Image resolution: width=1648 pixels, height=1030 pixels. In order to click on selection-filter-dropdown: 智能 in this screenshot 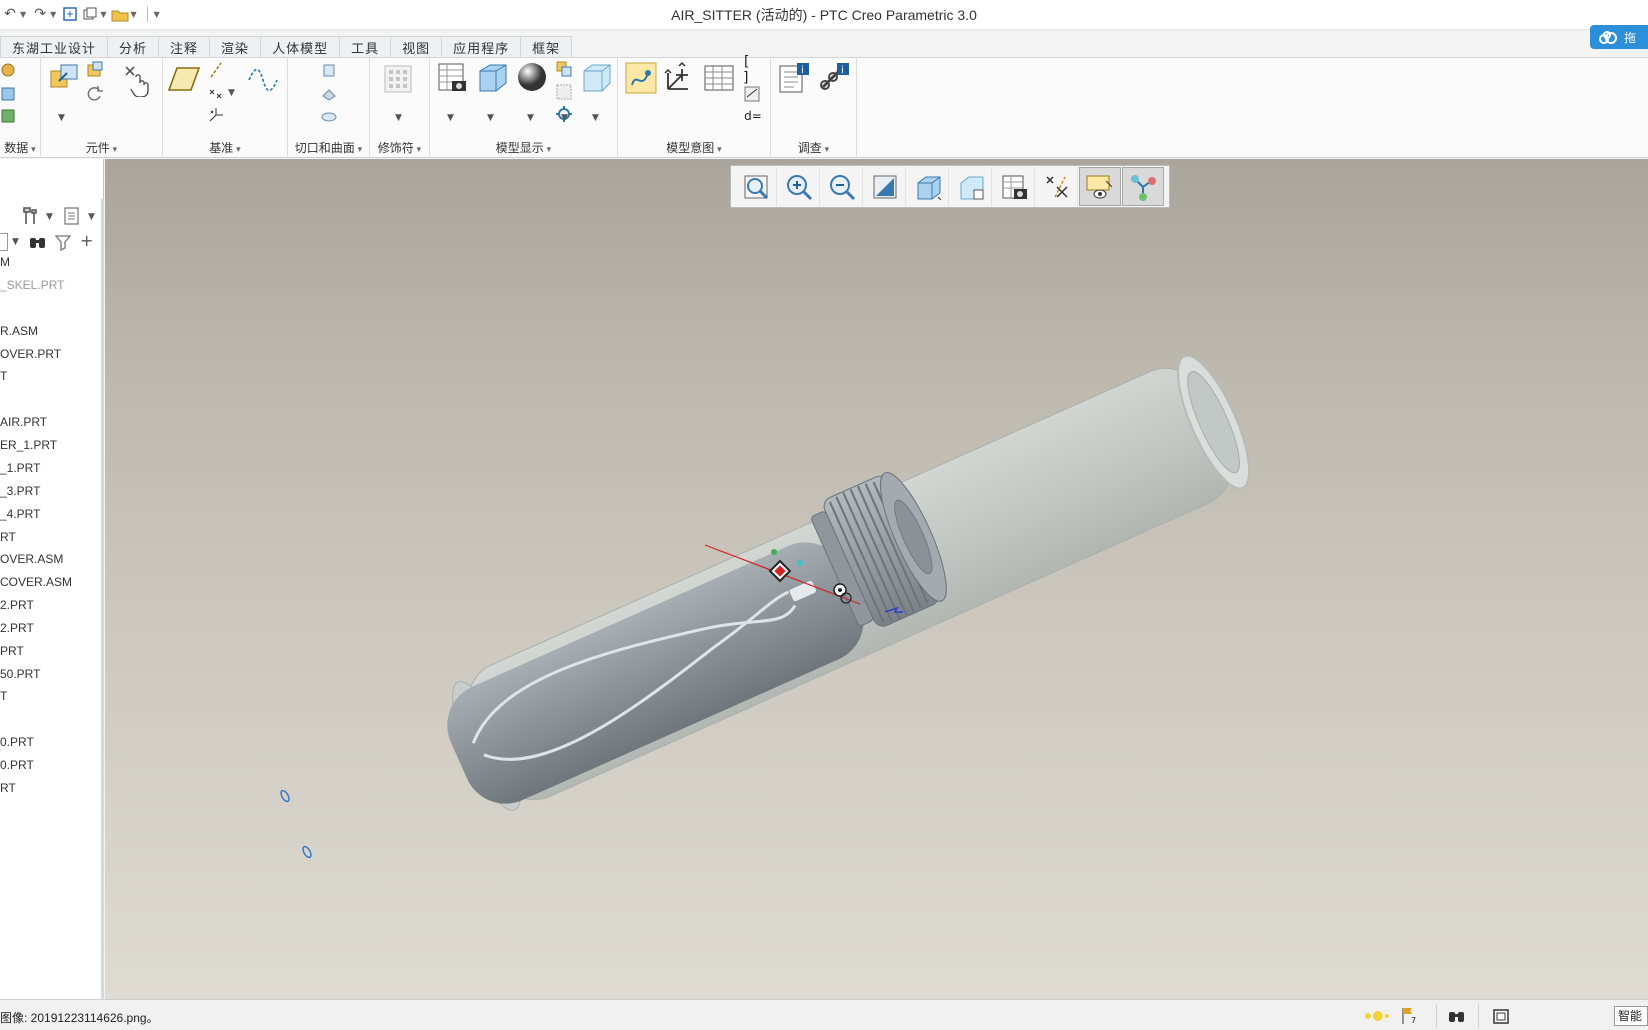, I will do `click(1631, 1016)`.